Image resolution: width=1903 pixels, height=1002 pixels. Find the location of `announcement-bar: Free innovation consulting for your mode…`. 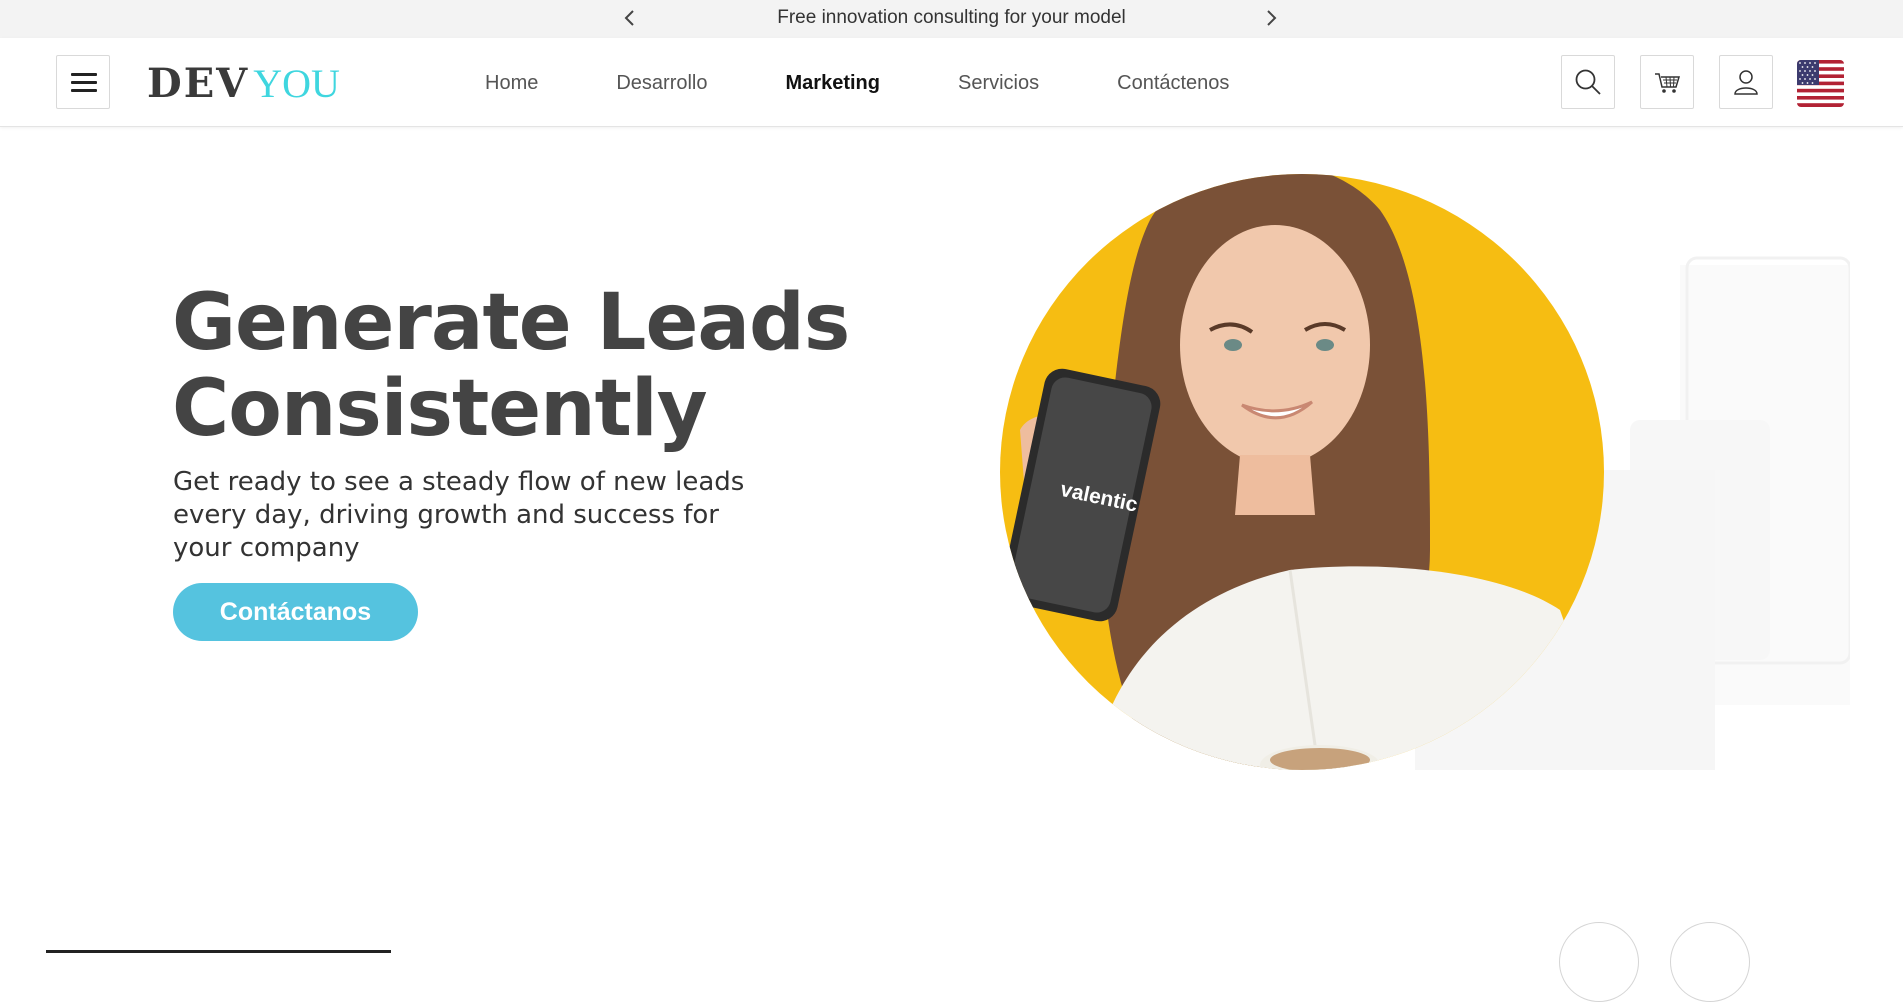

announcement-bar: Free innovation consulting for your mode… is located at coordinates (951, 19).